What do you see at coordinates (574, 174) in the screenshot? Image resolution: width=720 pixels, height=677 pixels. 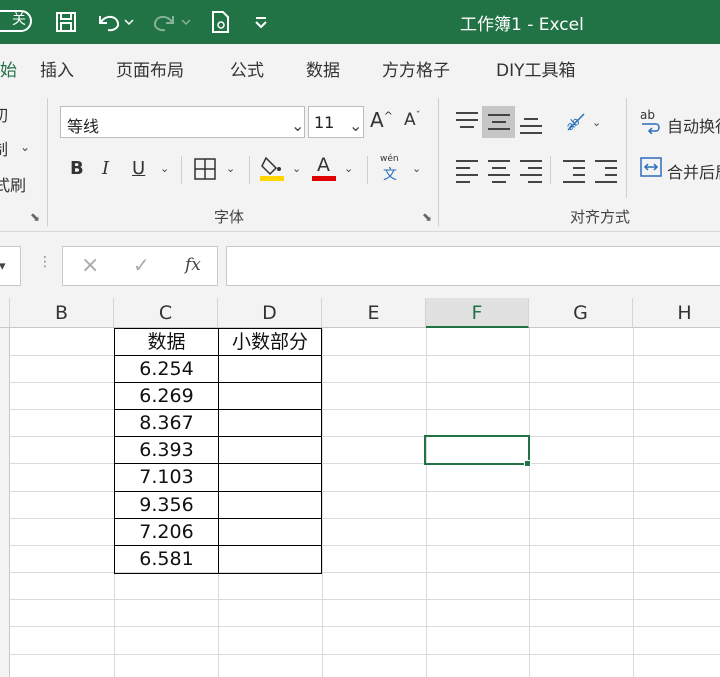 I see `decrease-indent-icon` at bounding box center [574, 174].